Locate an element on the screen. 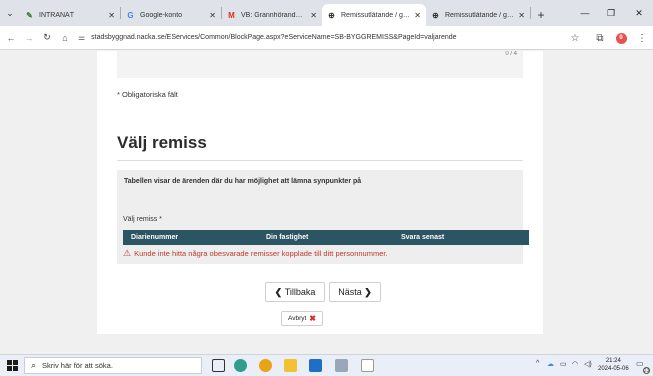 This screenshot has width=653, height=376. tab-gmail: M VB: Grannhörande, utskick ✕ is located at coordinates (272, 15).